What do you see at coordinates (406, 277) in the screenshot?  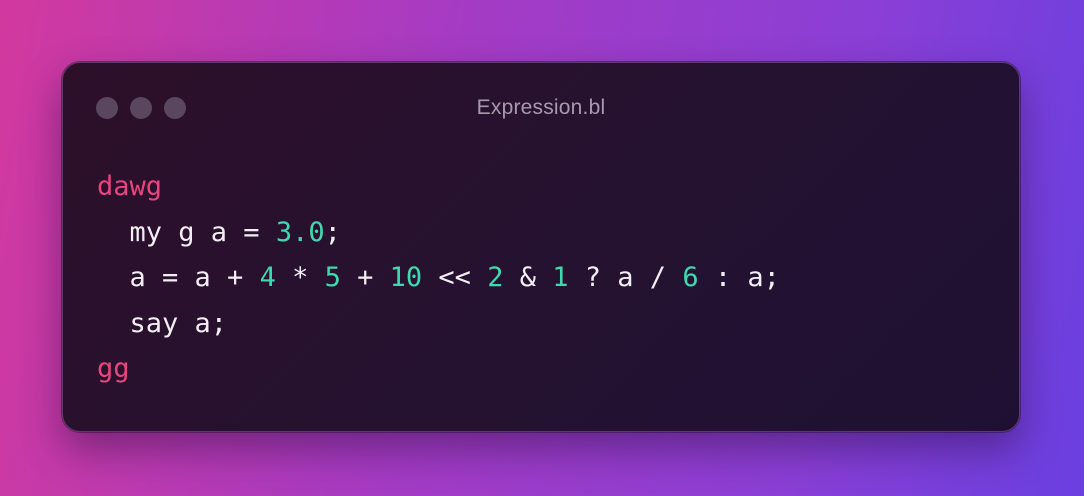 I see `code-number: 10` at bounding box center [406, 277].